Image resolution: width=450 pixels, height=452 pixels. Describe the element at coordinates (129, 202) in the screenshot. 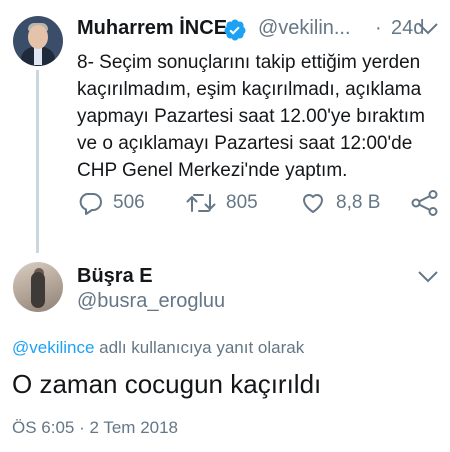

I see `reply-count: 506` at that location.